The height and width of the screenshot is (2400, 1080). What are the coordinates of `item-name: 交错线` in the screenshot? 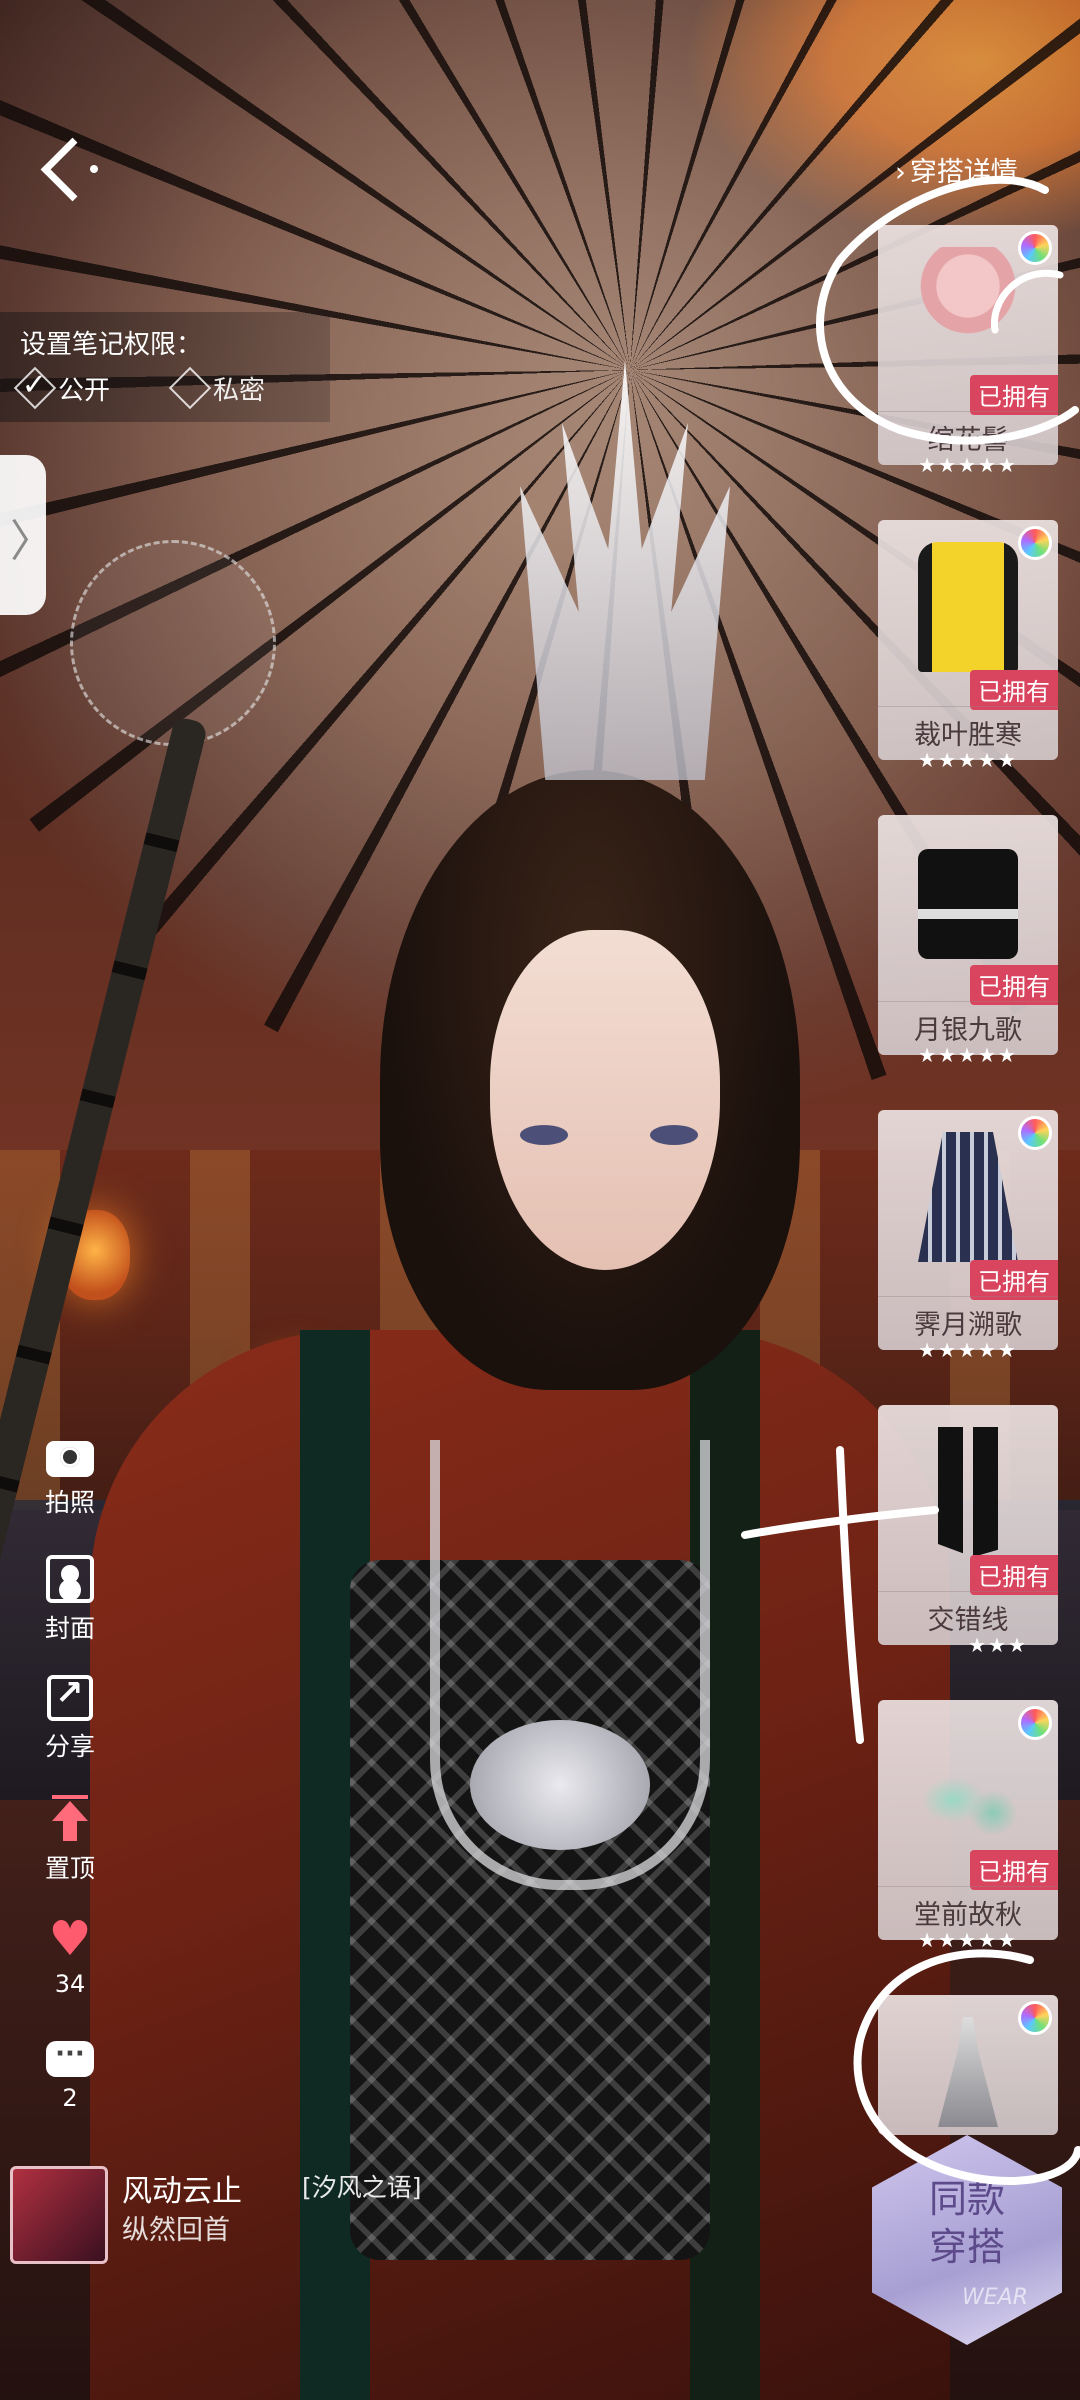 It's located at (968, 1614).